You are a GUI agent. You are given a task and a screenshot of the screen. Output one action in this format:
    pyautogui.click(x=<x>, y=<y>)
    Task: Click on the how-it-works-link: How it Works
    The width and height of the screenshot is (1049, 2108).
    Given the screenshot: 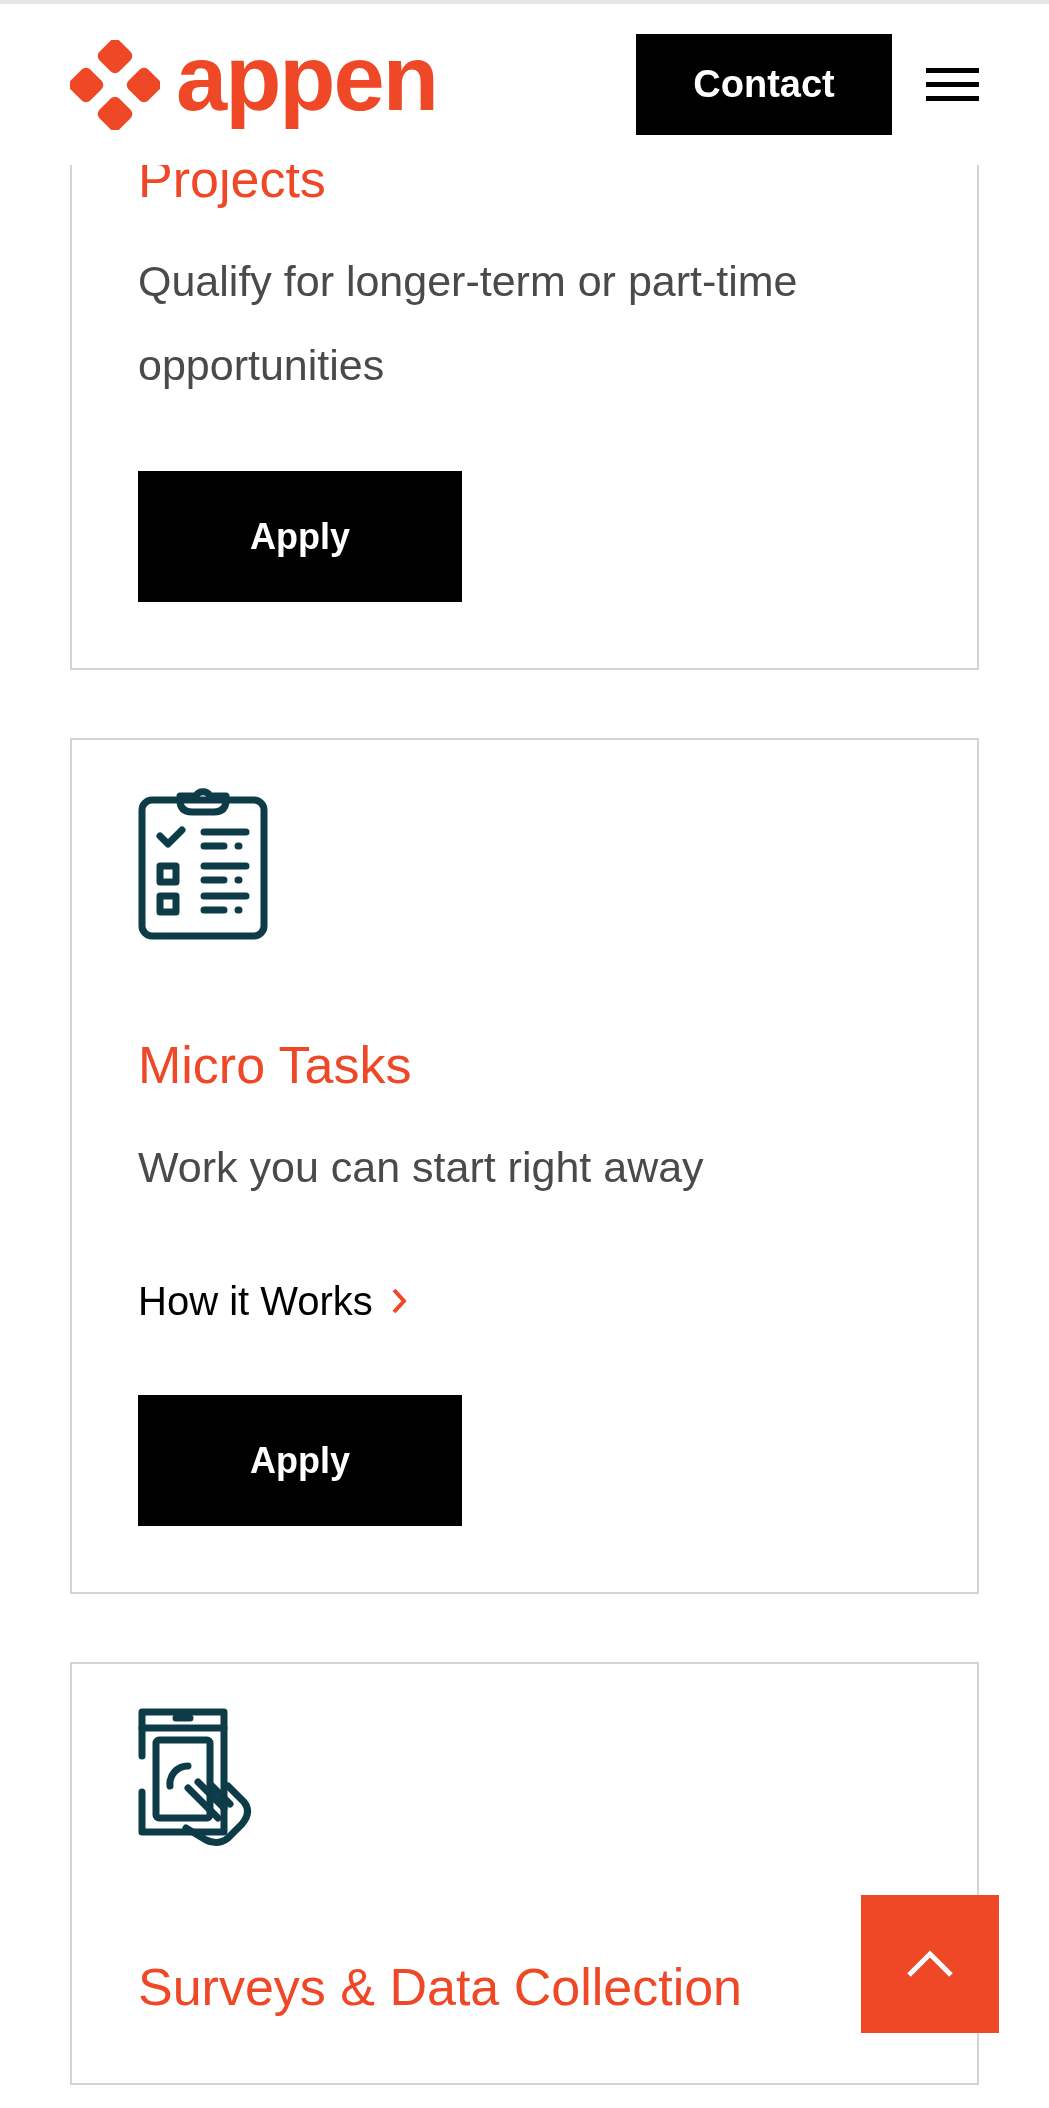 What is the action you would take?
    pyautogui.click(x=272, y=1301)
    